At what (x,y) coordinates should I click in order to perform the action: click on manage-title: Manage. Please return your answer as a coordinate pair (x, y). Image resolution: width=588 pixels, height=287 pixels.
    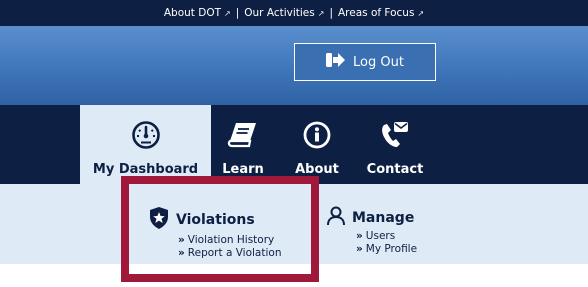
    Looking at the image, I should click on (383, 218).